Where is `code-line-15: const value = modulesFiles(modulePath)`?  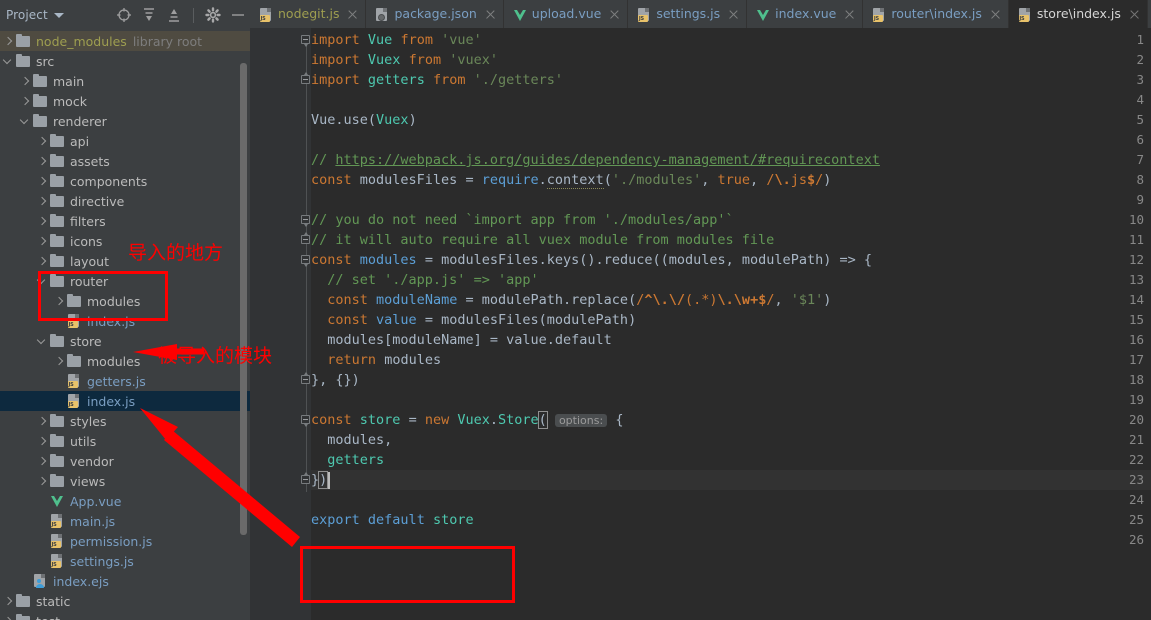 code-line-15: const value = modulesFiles(modulePath) is located at coordinates (473, 320).